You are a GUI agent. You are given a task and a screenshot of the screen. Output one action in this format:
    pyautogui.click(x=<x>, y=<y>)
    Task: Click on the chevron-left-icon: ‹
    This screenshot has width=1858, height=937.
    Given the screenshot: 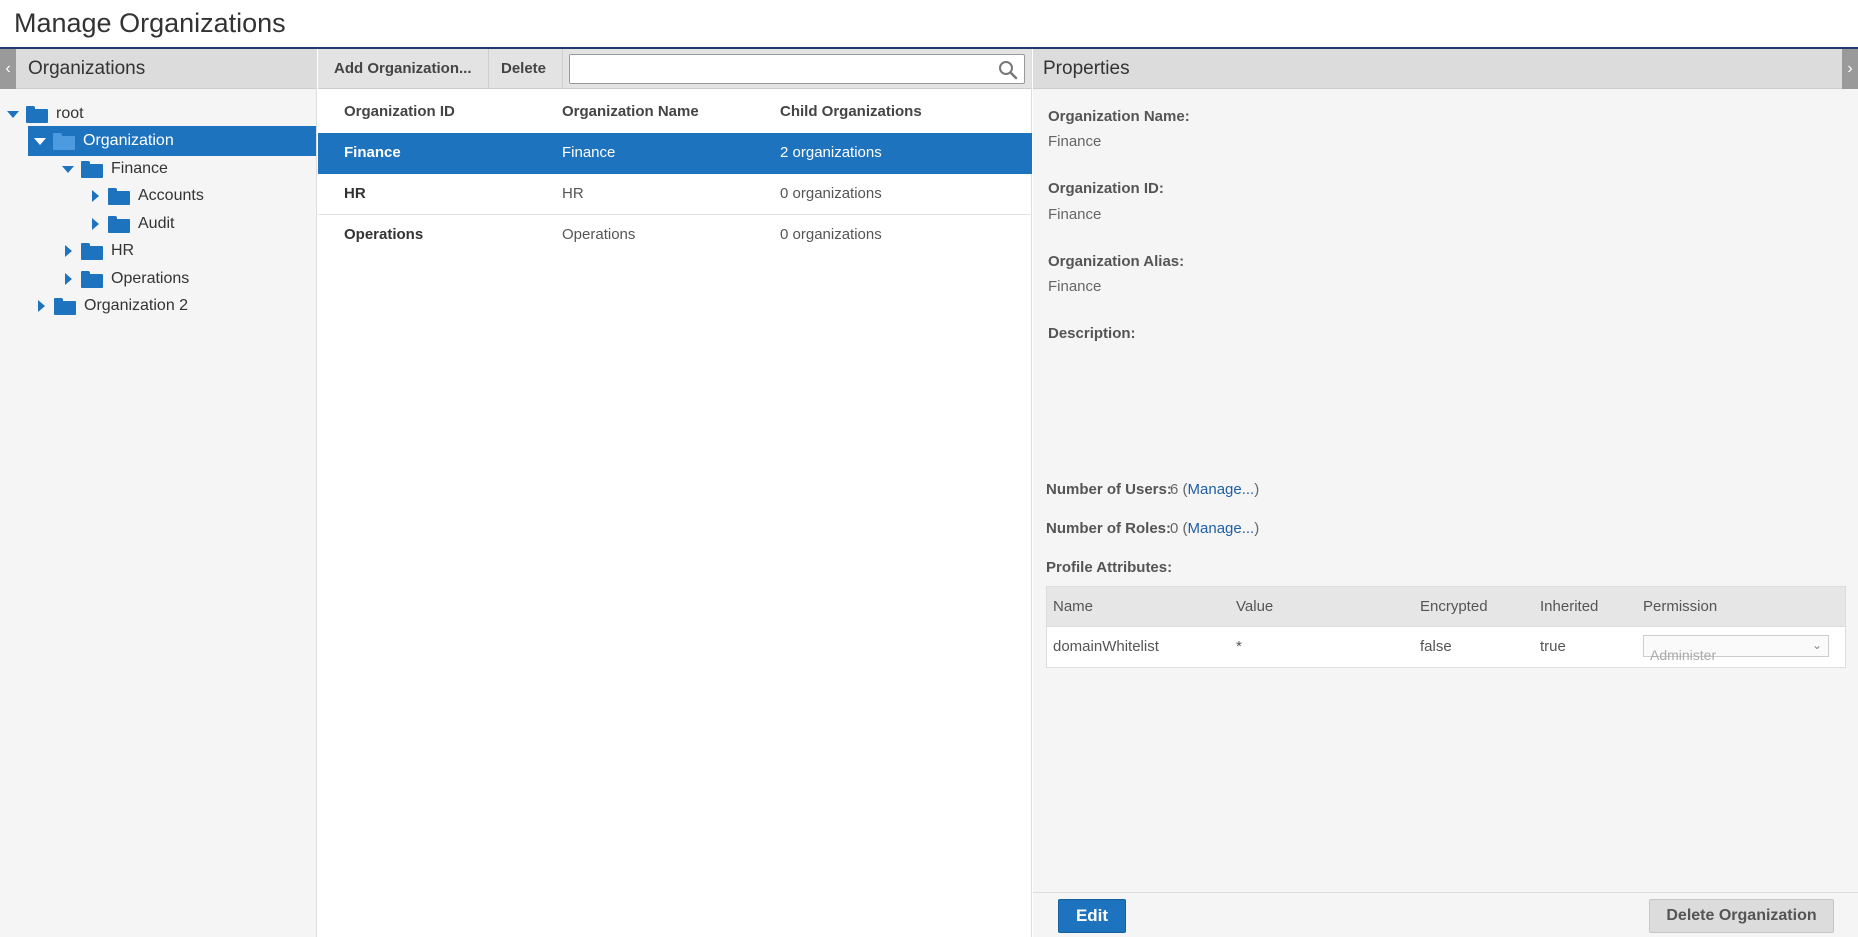 What is the action you would take?
    pyautogui.click(x=8, y=69)
    